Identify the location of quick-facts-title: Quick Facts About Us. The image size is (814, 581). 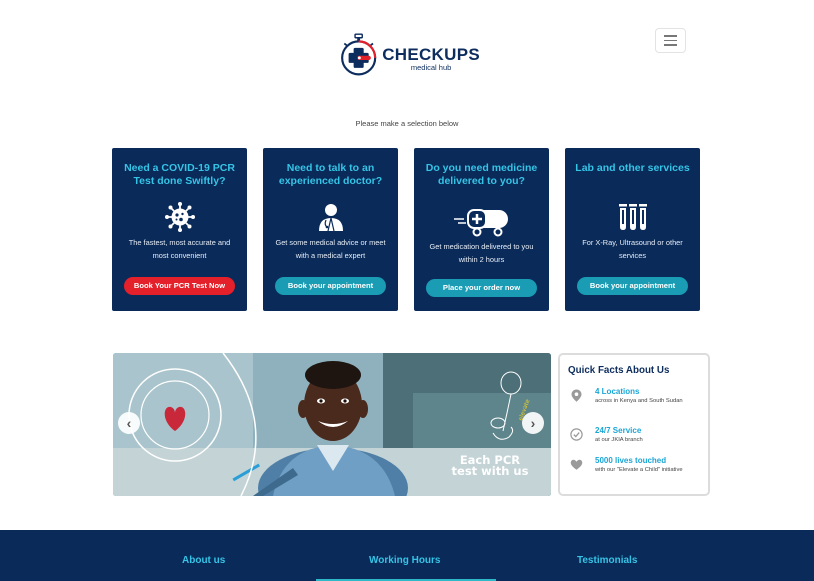
(619, 370).